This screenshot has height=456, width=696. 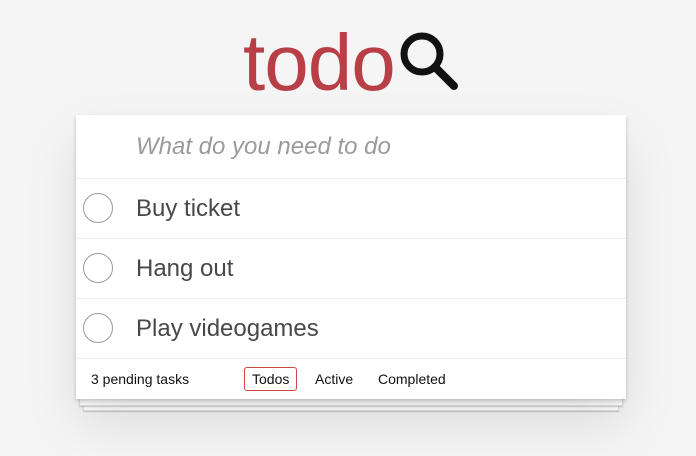 What do you see at coordinates (371, 147) in the screenshot?
I see `new-todo-input` at bounding box center [371, 147].